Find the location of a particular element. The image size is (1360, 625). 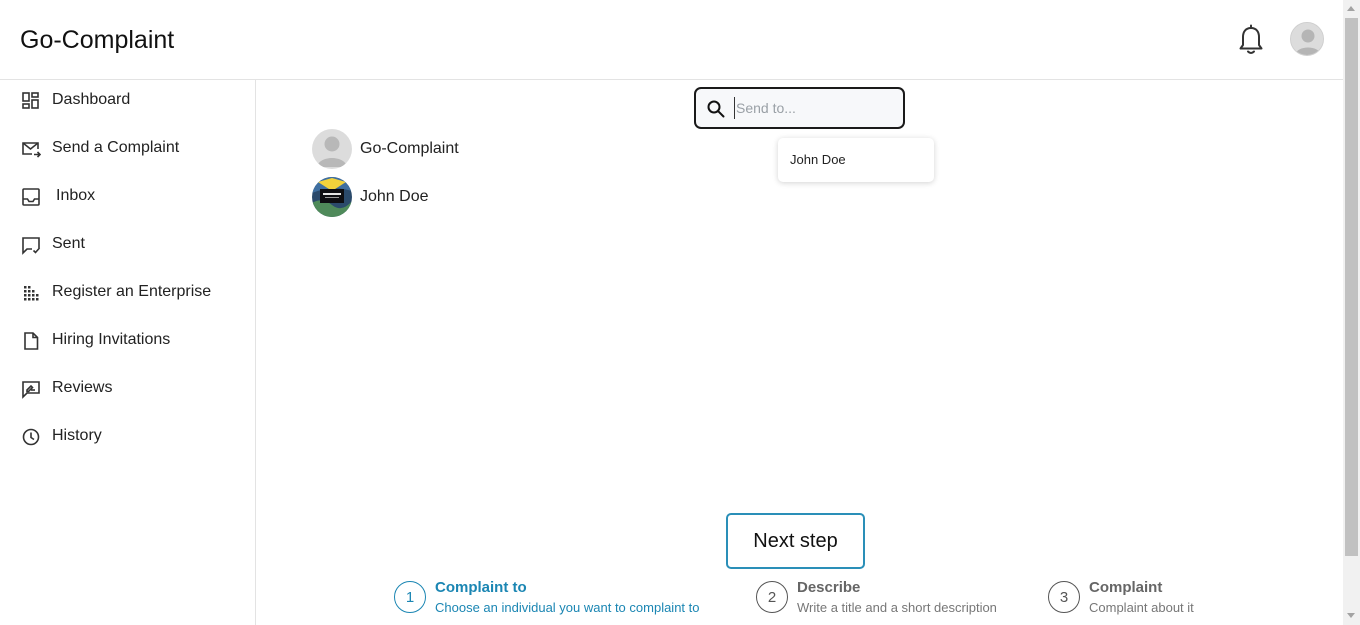

contact-name: John Doe is located at coordinates (394, 196).